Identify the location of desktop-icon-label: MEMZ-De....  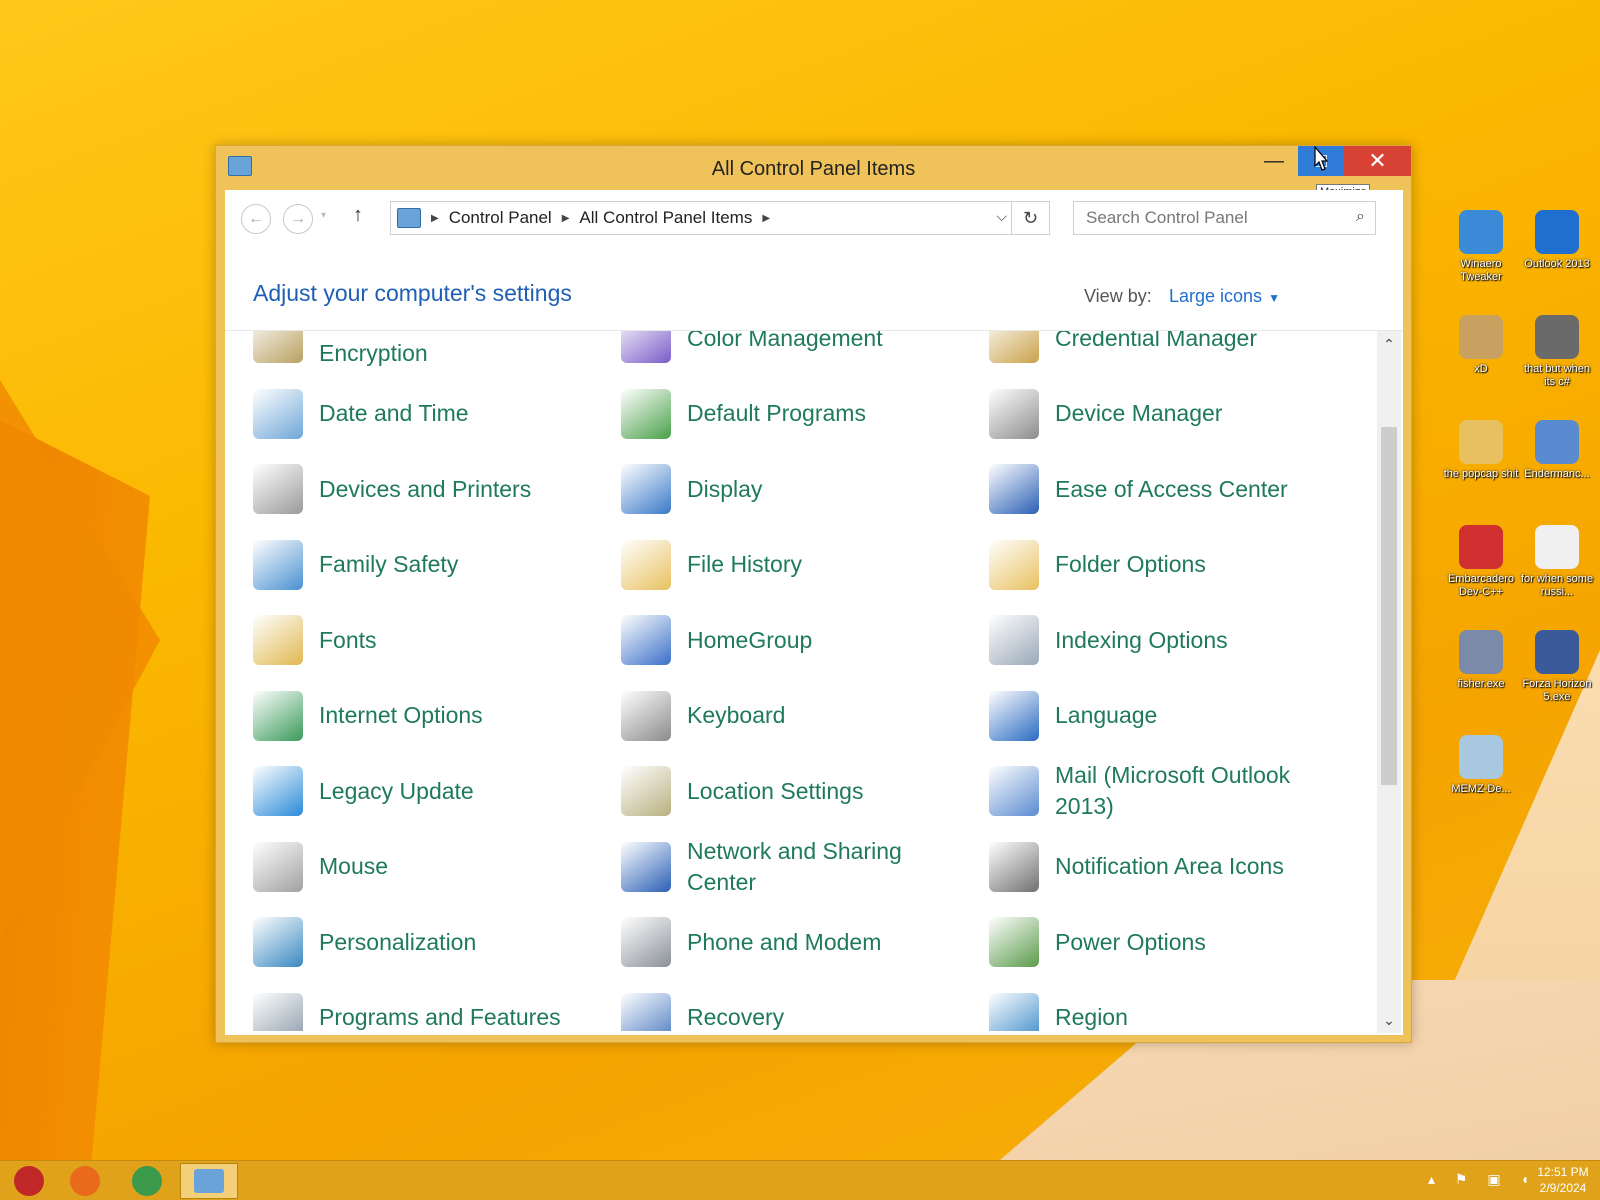
(1481, 789).